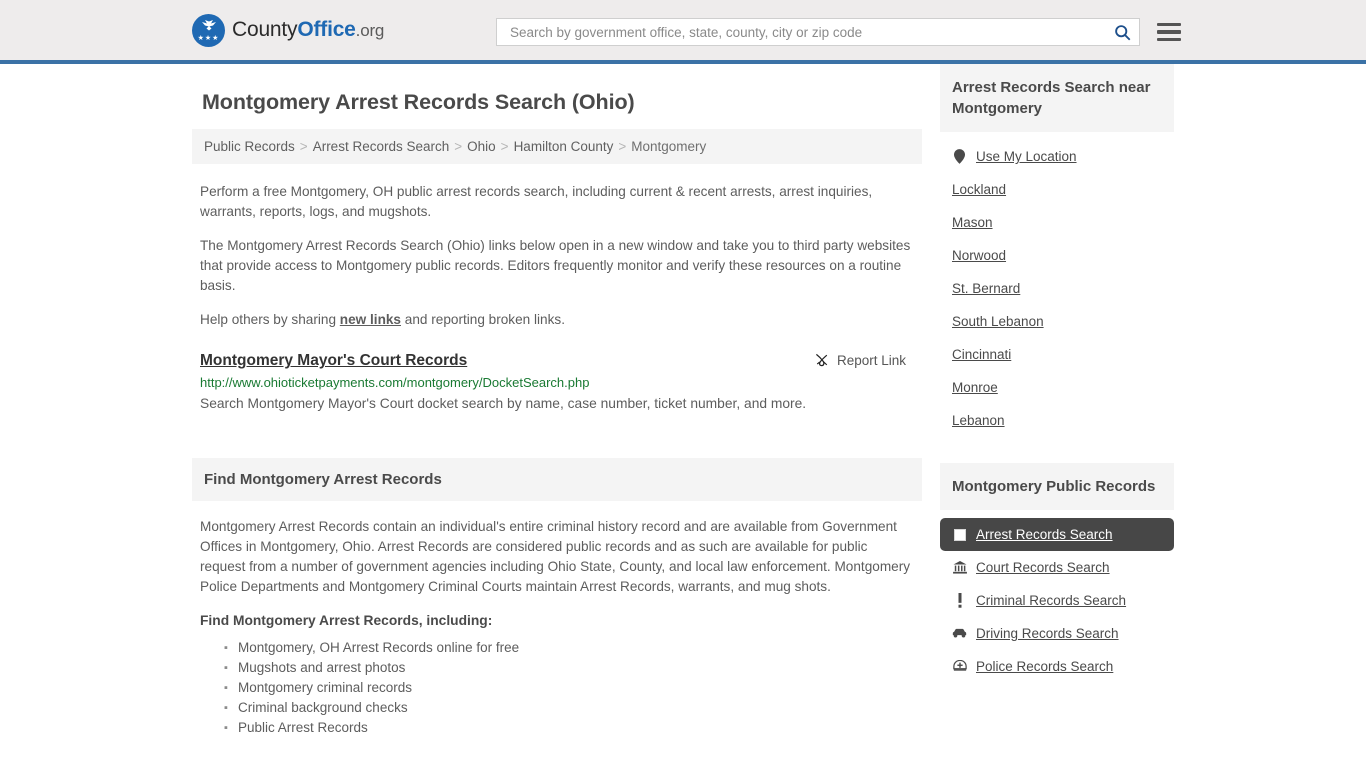 Image resolution: width=1366 pixels, height=768 pixels. I want to click on sidebar-item-police-records-search: Police Records Search, so click(1057, 666).